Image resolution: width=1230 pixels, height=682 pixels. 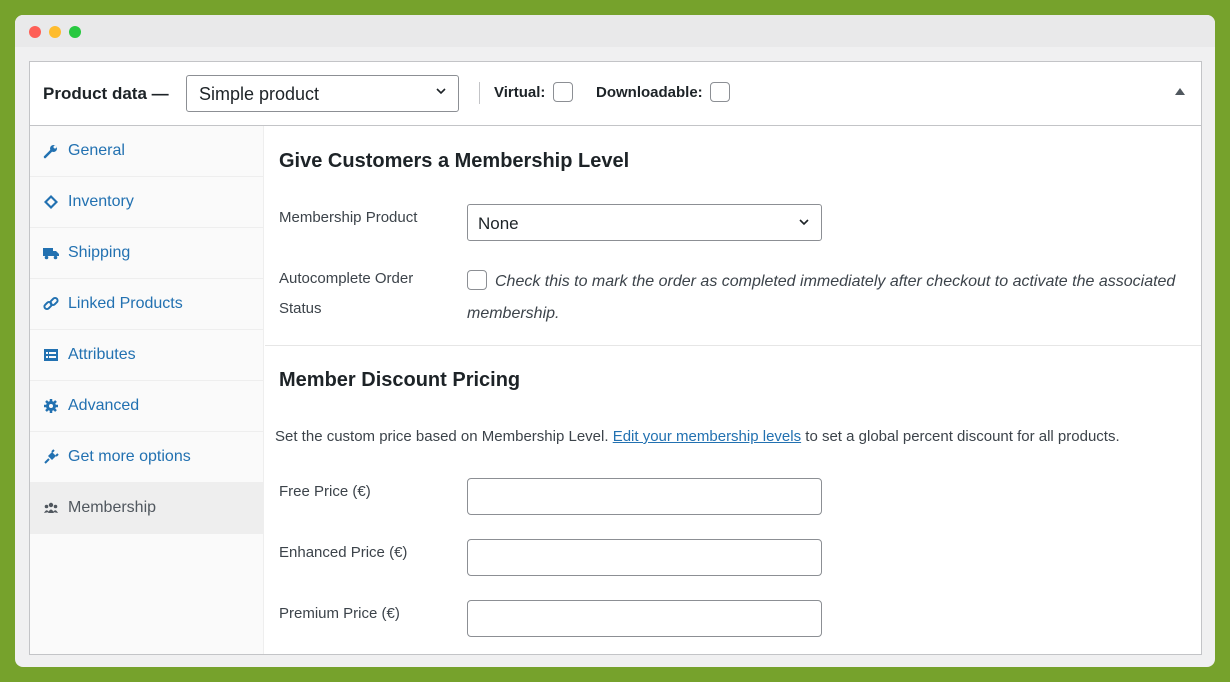 What do you see at coordinates (649, 92) in the screenshot?
I see `downloadable-label: Downloadable:` at bounding box center [649, 92].